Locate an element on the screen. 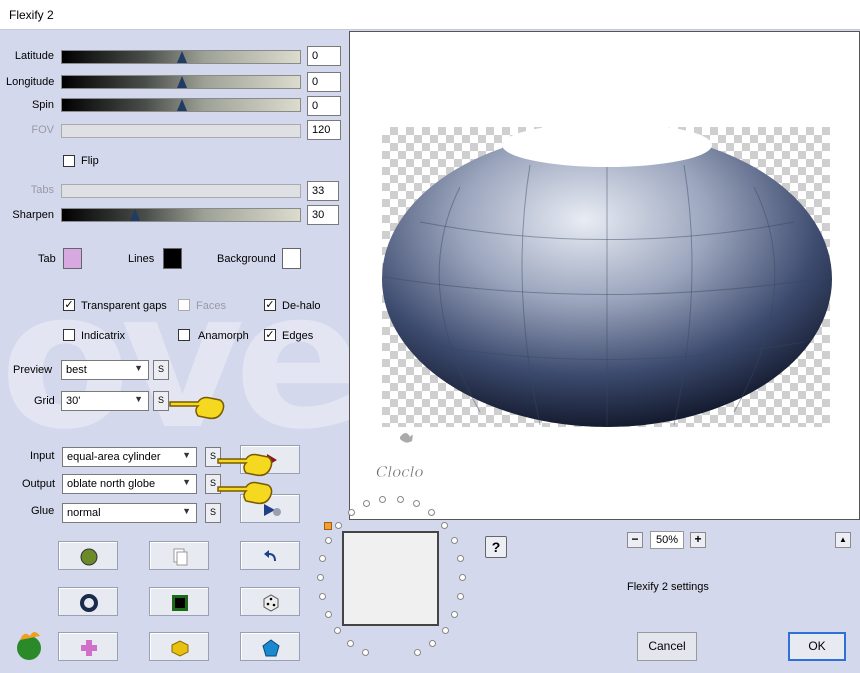 This screenshot has width=860, height=673. input-label: Input is located at coordinates (42, 456).